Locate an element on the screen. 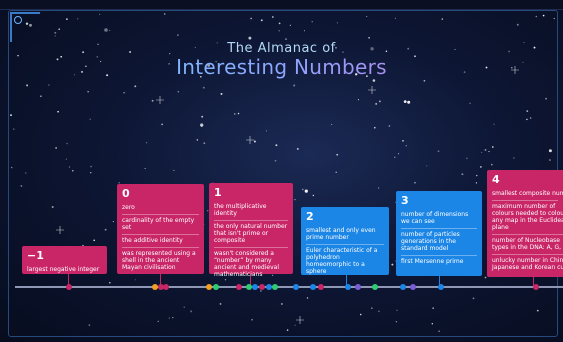 The height and width of the screenshot is (342, 563). card-fact: cardinality of the empty set is located at coordinates (160, 225).